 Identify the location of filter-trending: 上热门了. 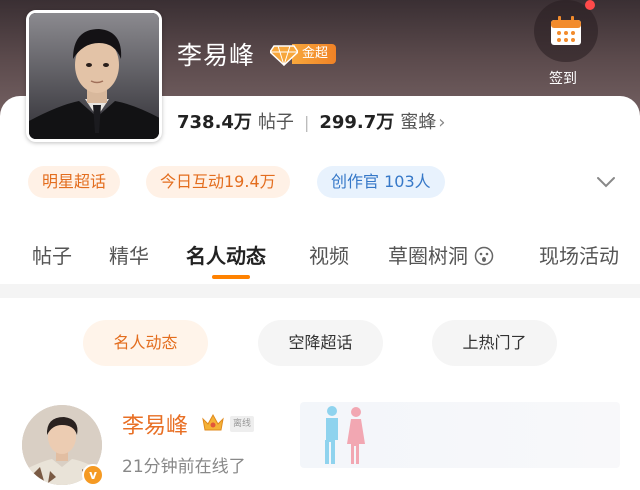
(494, 343).